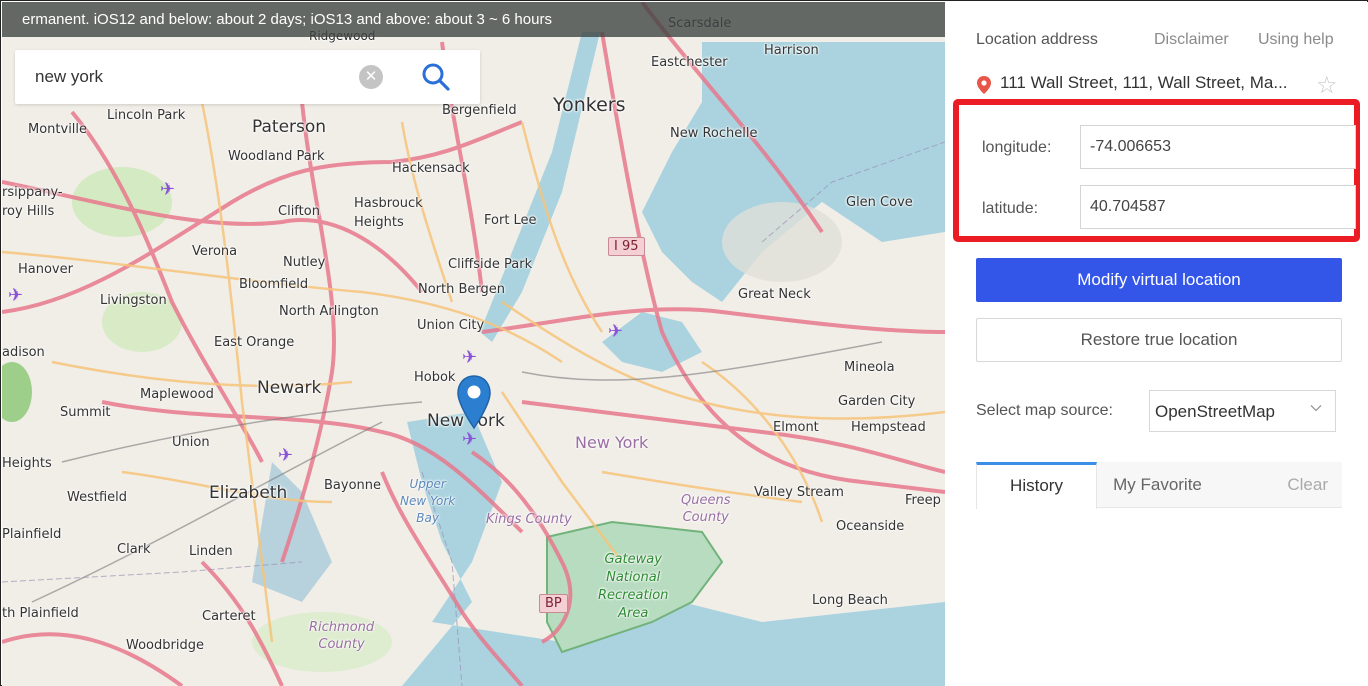 This screenshot has width=1368, height=686. I want to click on magnifier-icon, so click(436, 77).